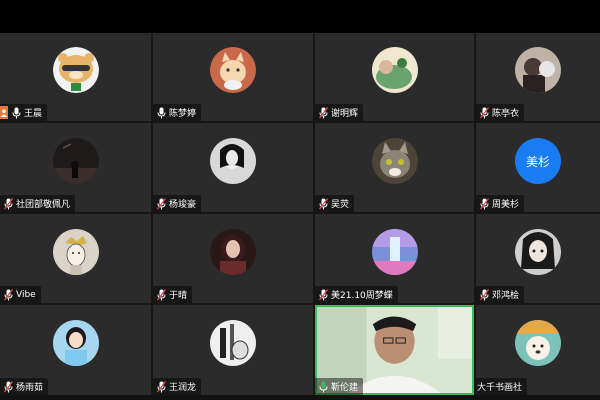  What do you see at coordinates (345, 388) in the screenshot?
I see `participant-name: 靳伦建` at bounding box center [345, 388].